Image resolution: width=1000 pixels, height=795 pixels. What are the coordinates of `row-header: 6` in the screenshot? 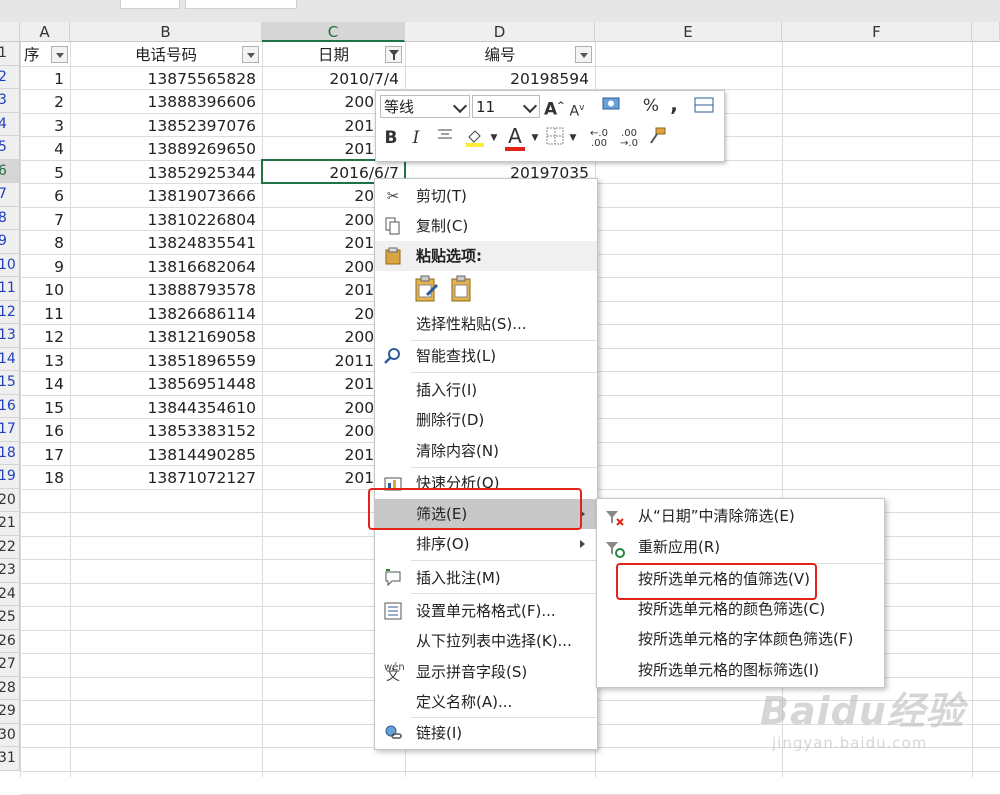 It's located at (10, 171).